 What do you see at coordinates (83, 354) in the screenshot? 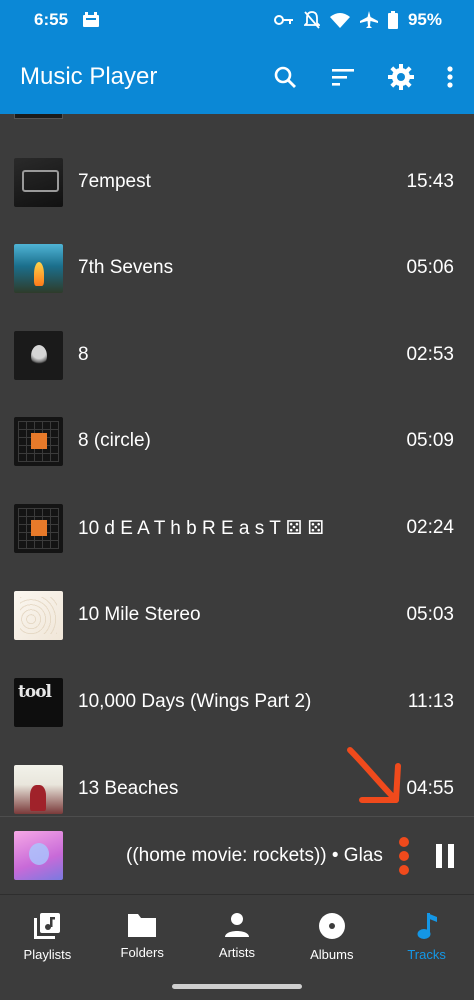
I see `track-title: 8` at bounding box center [83, 354].